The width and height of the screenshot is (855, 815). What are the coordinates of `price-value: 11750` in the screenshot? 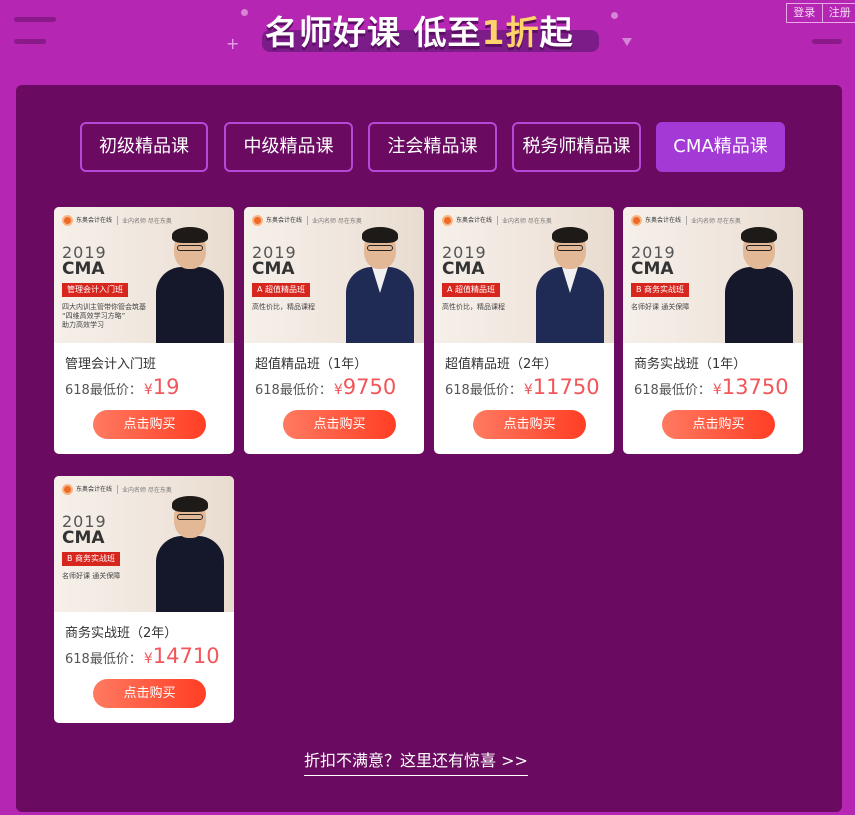 It's located at (566, 387).